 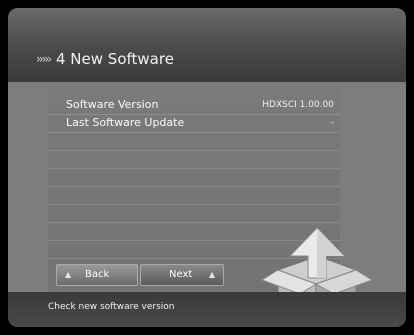 What do you see at coordinates (207, 309) in the screenshot?
I see `status-bar: Check new software version` at bounding box center [207, 309].